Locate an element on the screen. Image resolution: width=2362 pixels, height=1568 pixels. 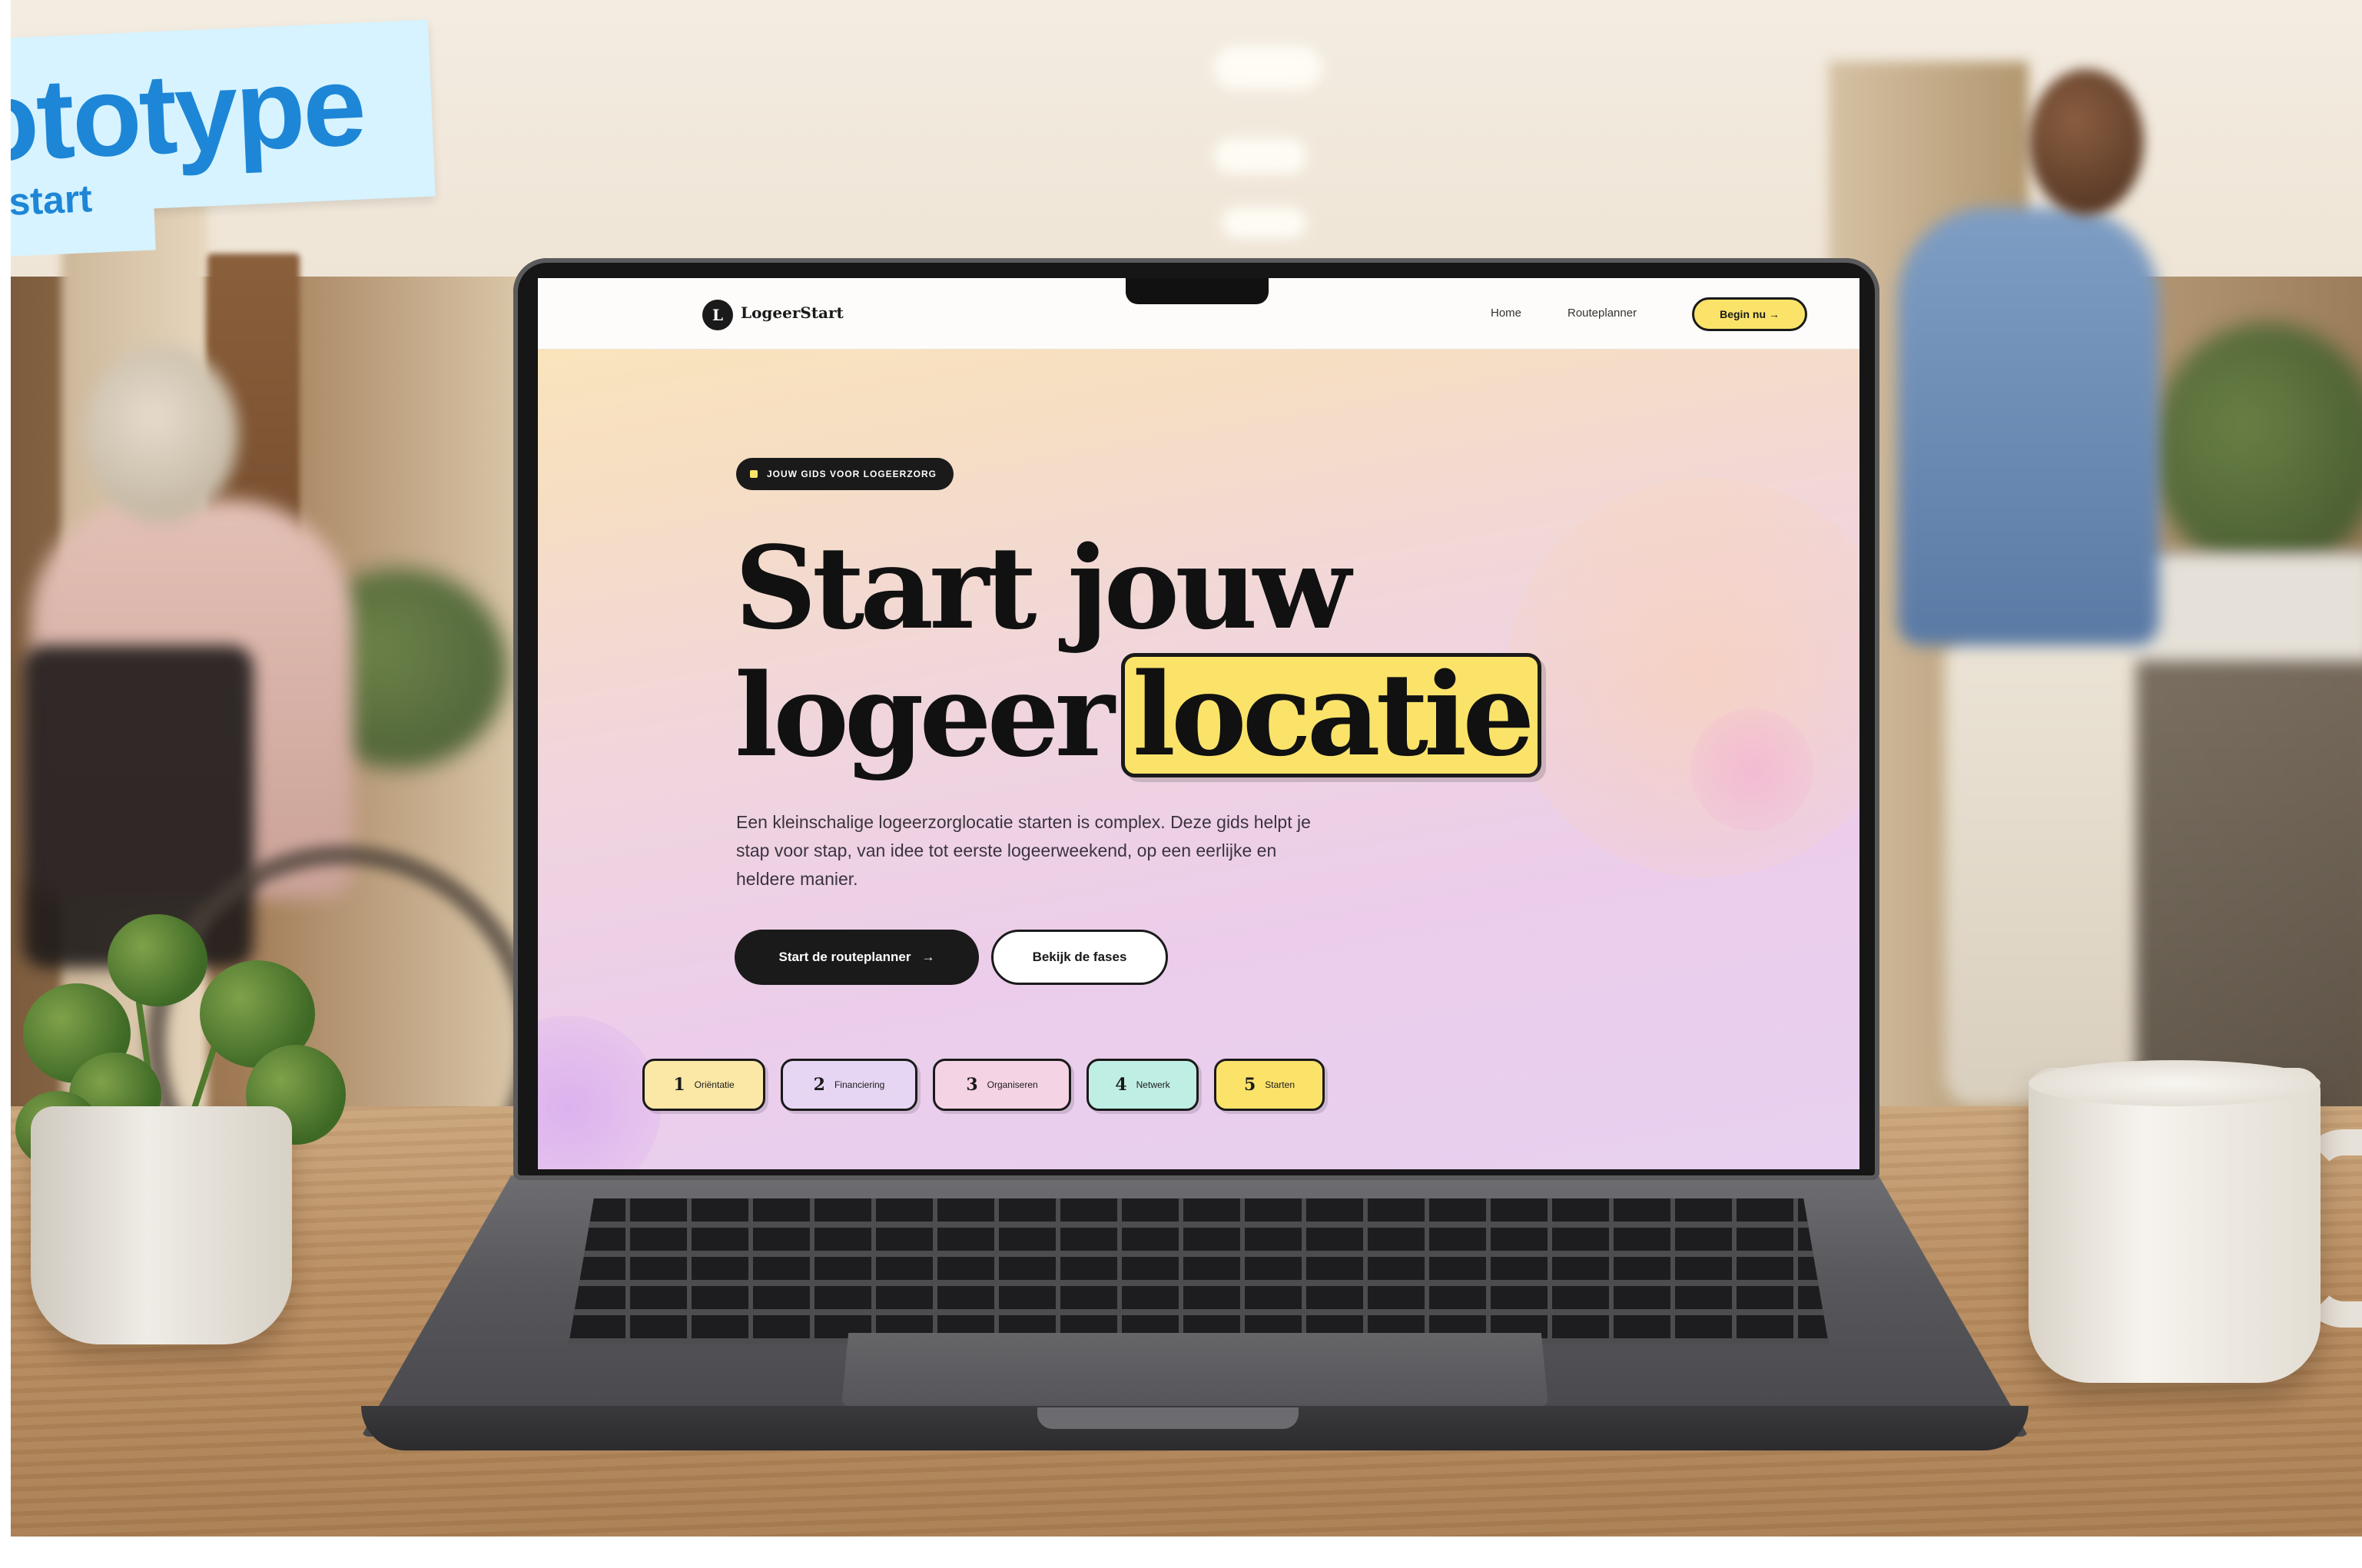
eyebrow-text: JOUW GIDS VOOR LOGEERZORG is located at coordinates (852, 474).